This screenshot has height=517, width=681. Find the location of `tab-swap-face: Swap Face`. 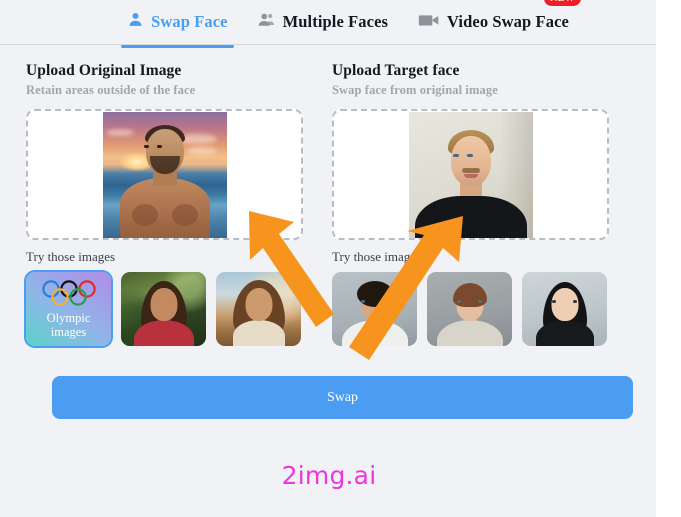

tab-swap-face: Swap Face is located at coordinates (177, 24).